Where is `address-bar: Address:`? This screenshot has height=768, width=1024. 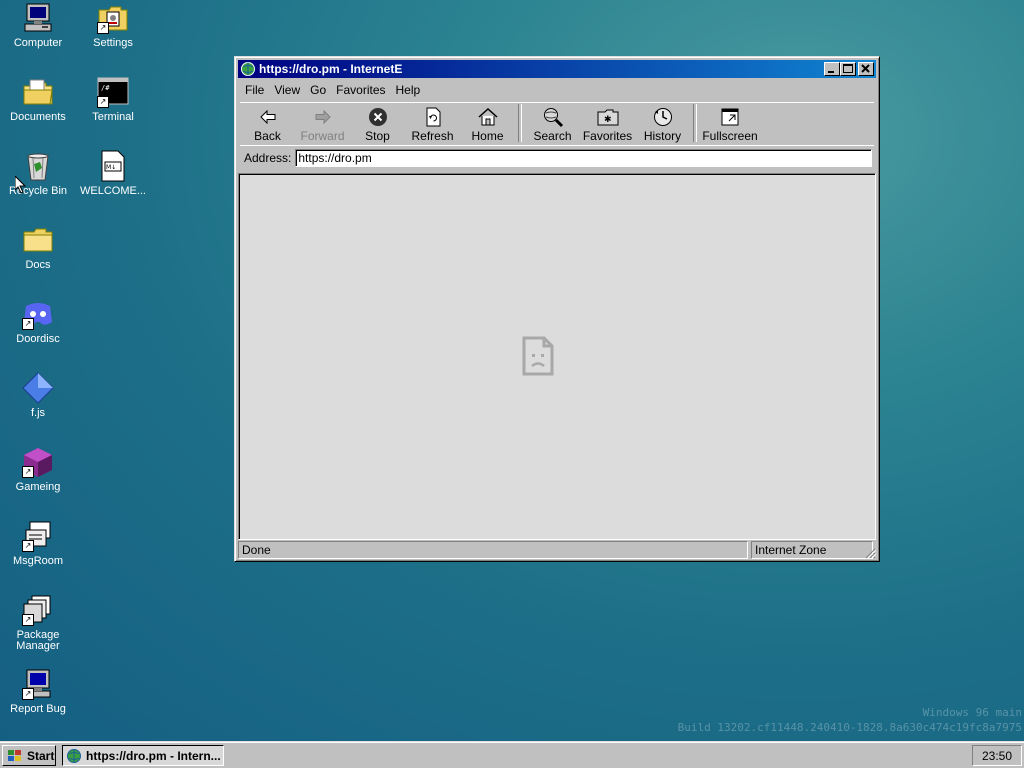
address-bar: Address: is located at coordinates (557, 157).